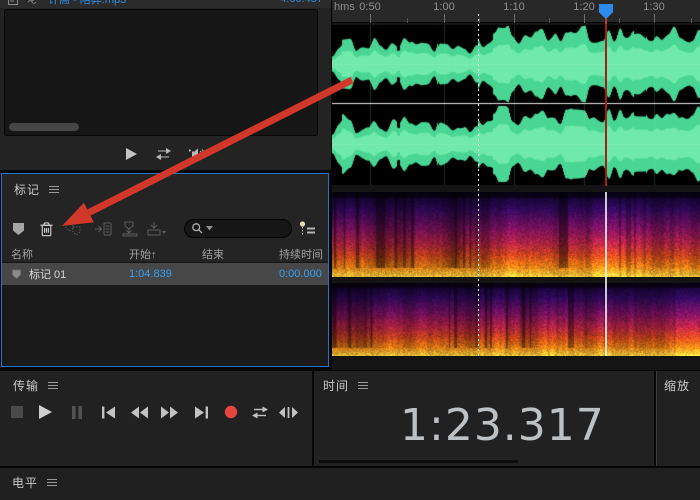 This screenshot has width=700, height=500. What do you see at coordinates (250, 228) in the screenshot?
I see `search-input` at bounding box center [250, 228].